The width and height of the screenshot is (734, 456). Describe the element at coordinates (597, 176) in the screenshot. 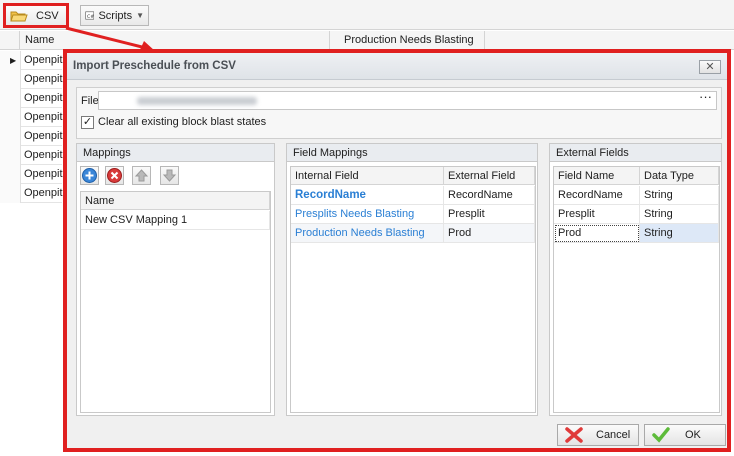

I see `field-name-header: Field Name` at that location.